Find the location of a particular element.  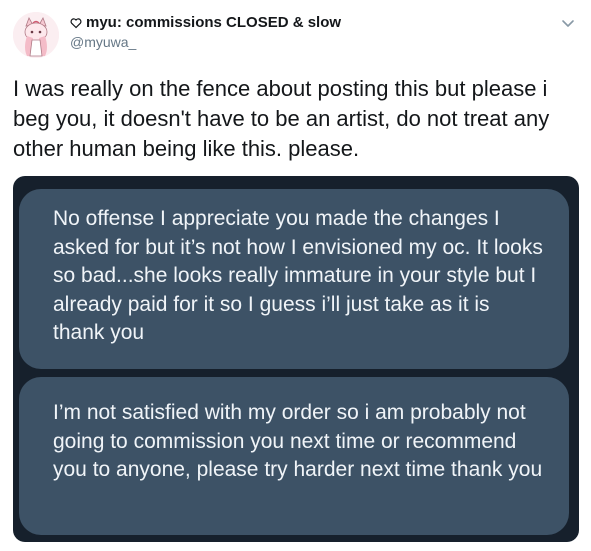

avatar is located at coordinates (36, 35).